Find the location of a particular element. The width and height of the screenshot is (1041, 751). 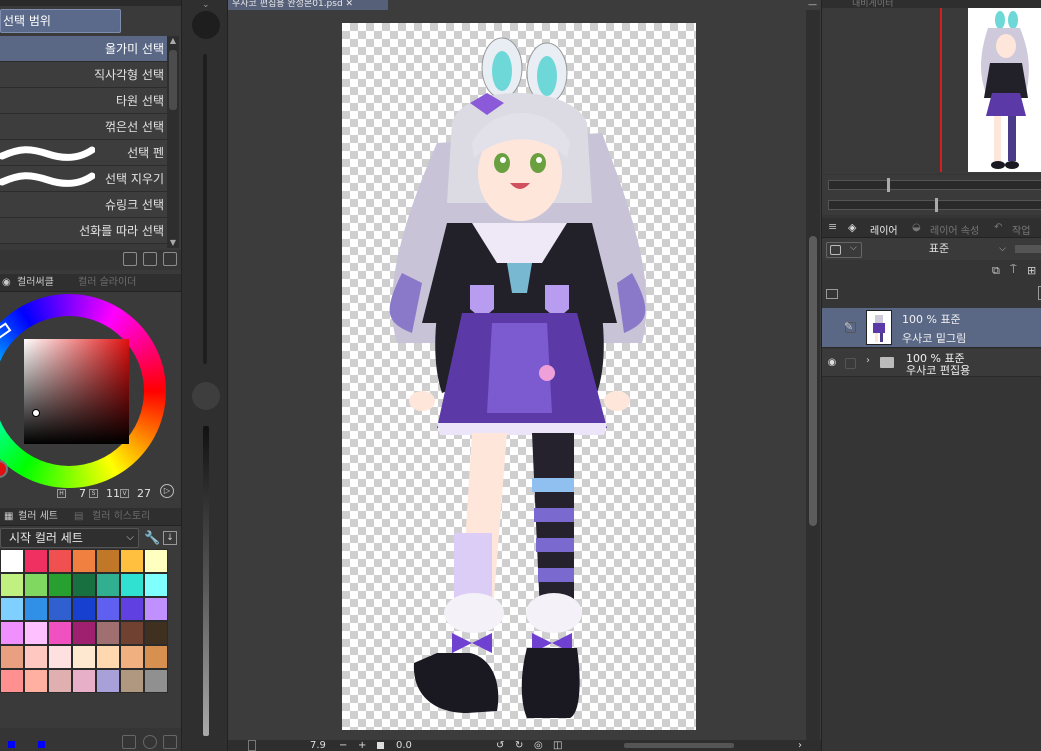

sub-tool-lasso: 올가미 선택 is located at coordinates (83, 49).